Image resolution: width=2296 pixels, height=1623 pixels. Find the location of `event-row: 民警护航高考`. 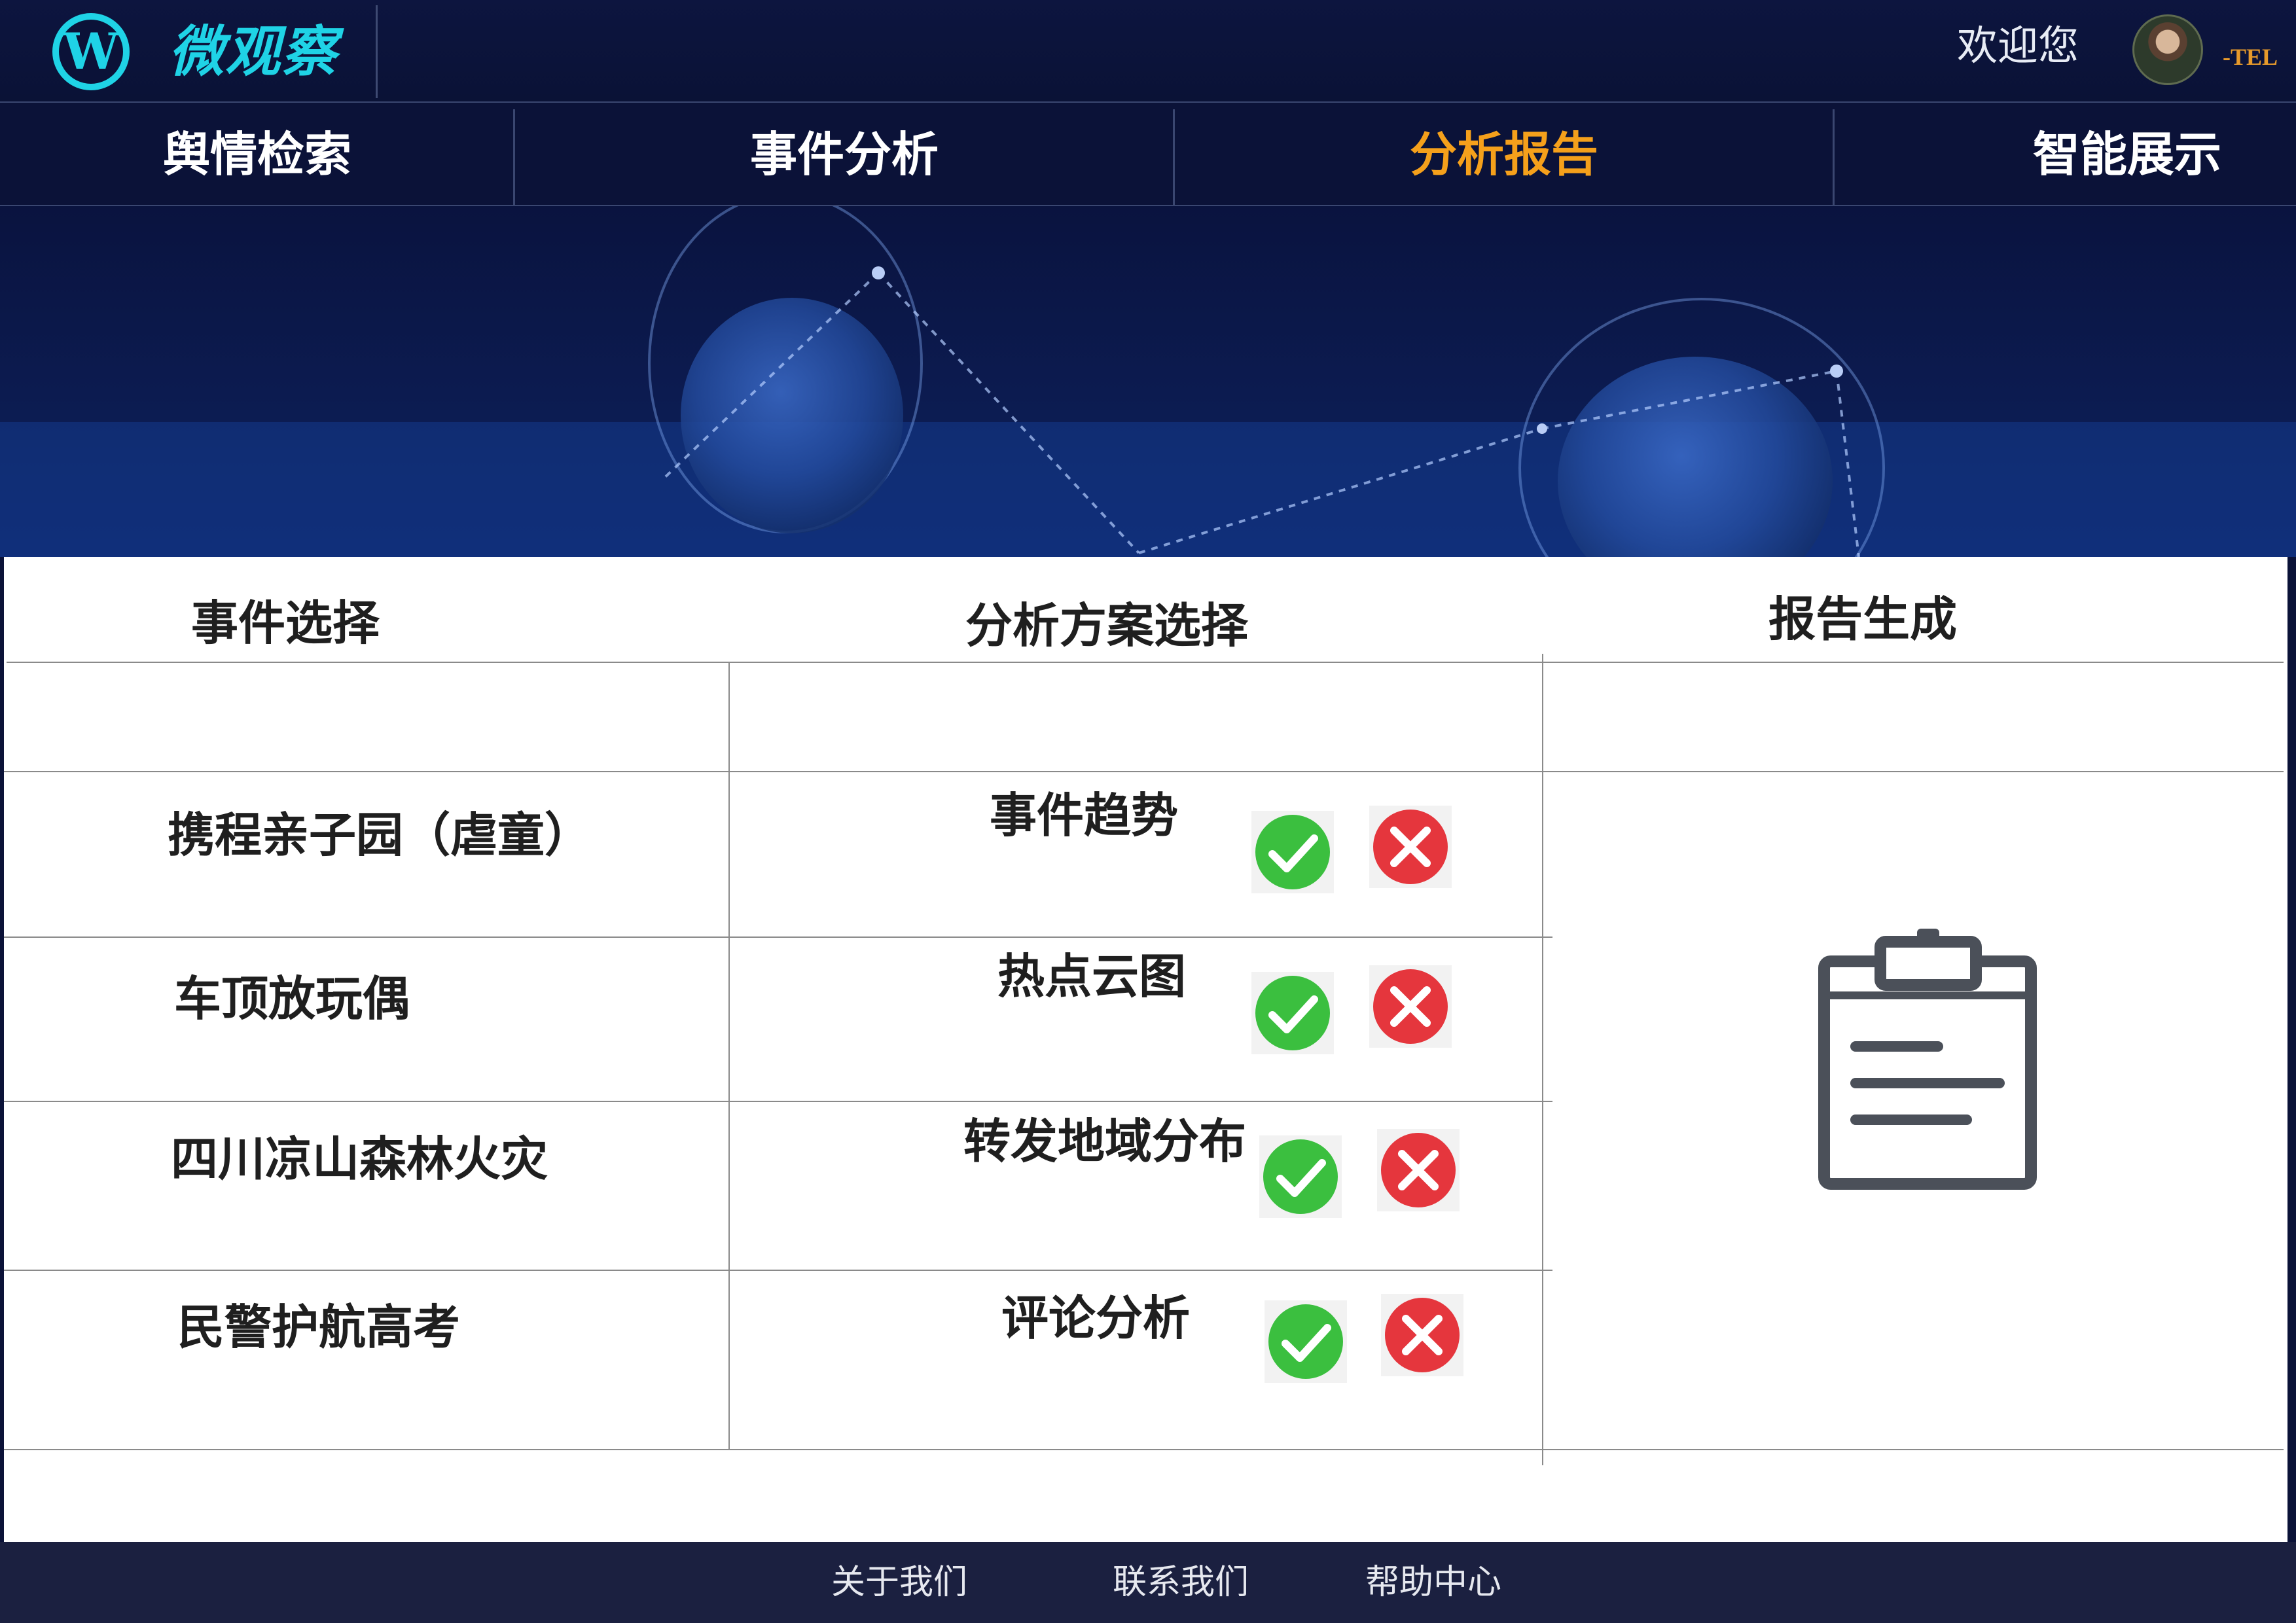

event-row: 民警护航高考 is located at coordinates (318, 1327).